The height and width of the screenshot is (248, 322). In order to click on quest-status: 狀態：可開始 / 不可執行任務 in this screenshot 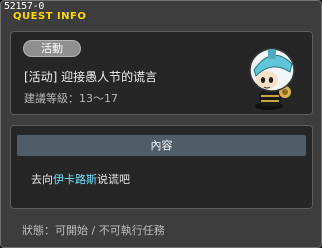, I will do `click(93, 230)`.